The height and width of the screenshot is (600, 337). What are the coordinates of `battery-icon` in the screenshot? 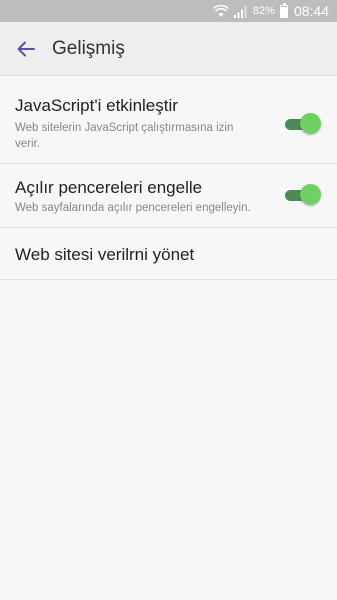 It's located at (283, 10).